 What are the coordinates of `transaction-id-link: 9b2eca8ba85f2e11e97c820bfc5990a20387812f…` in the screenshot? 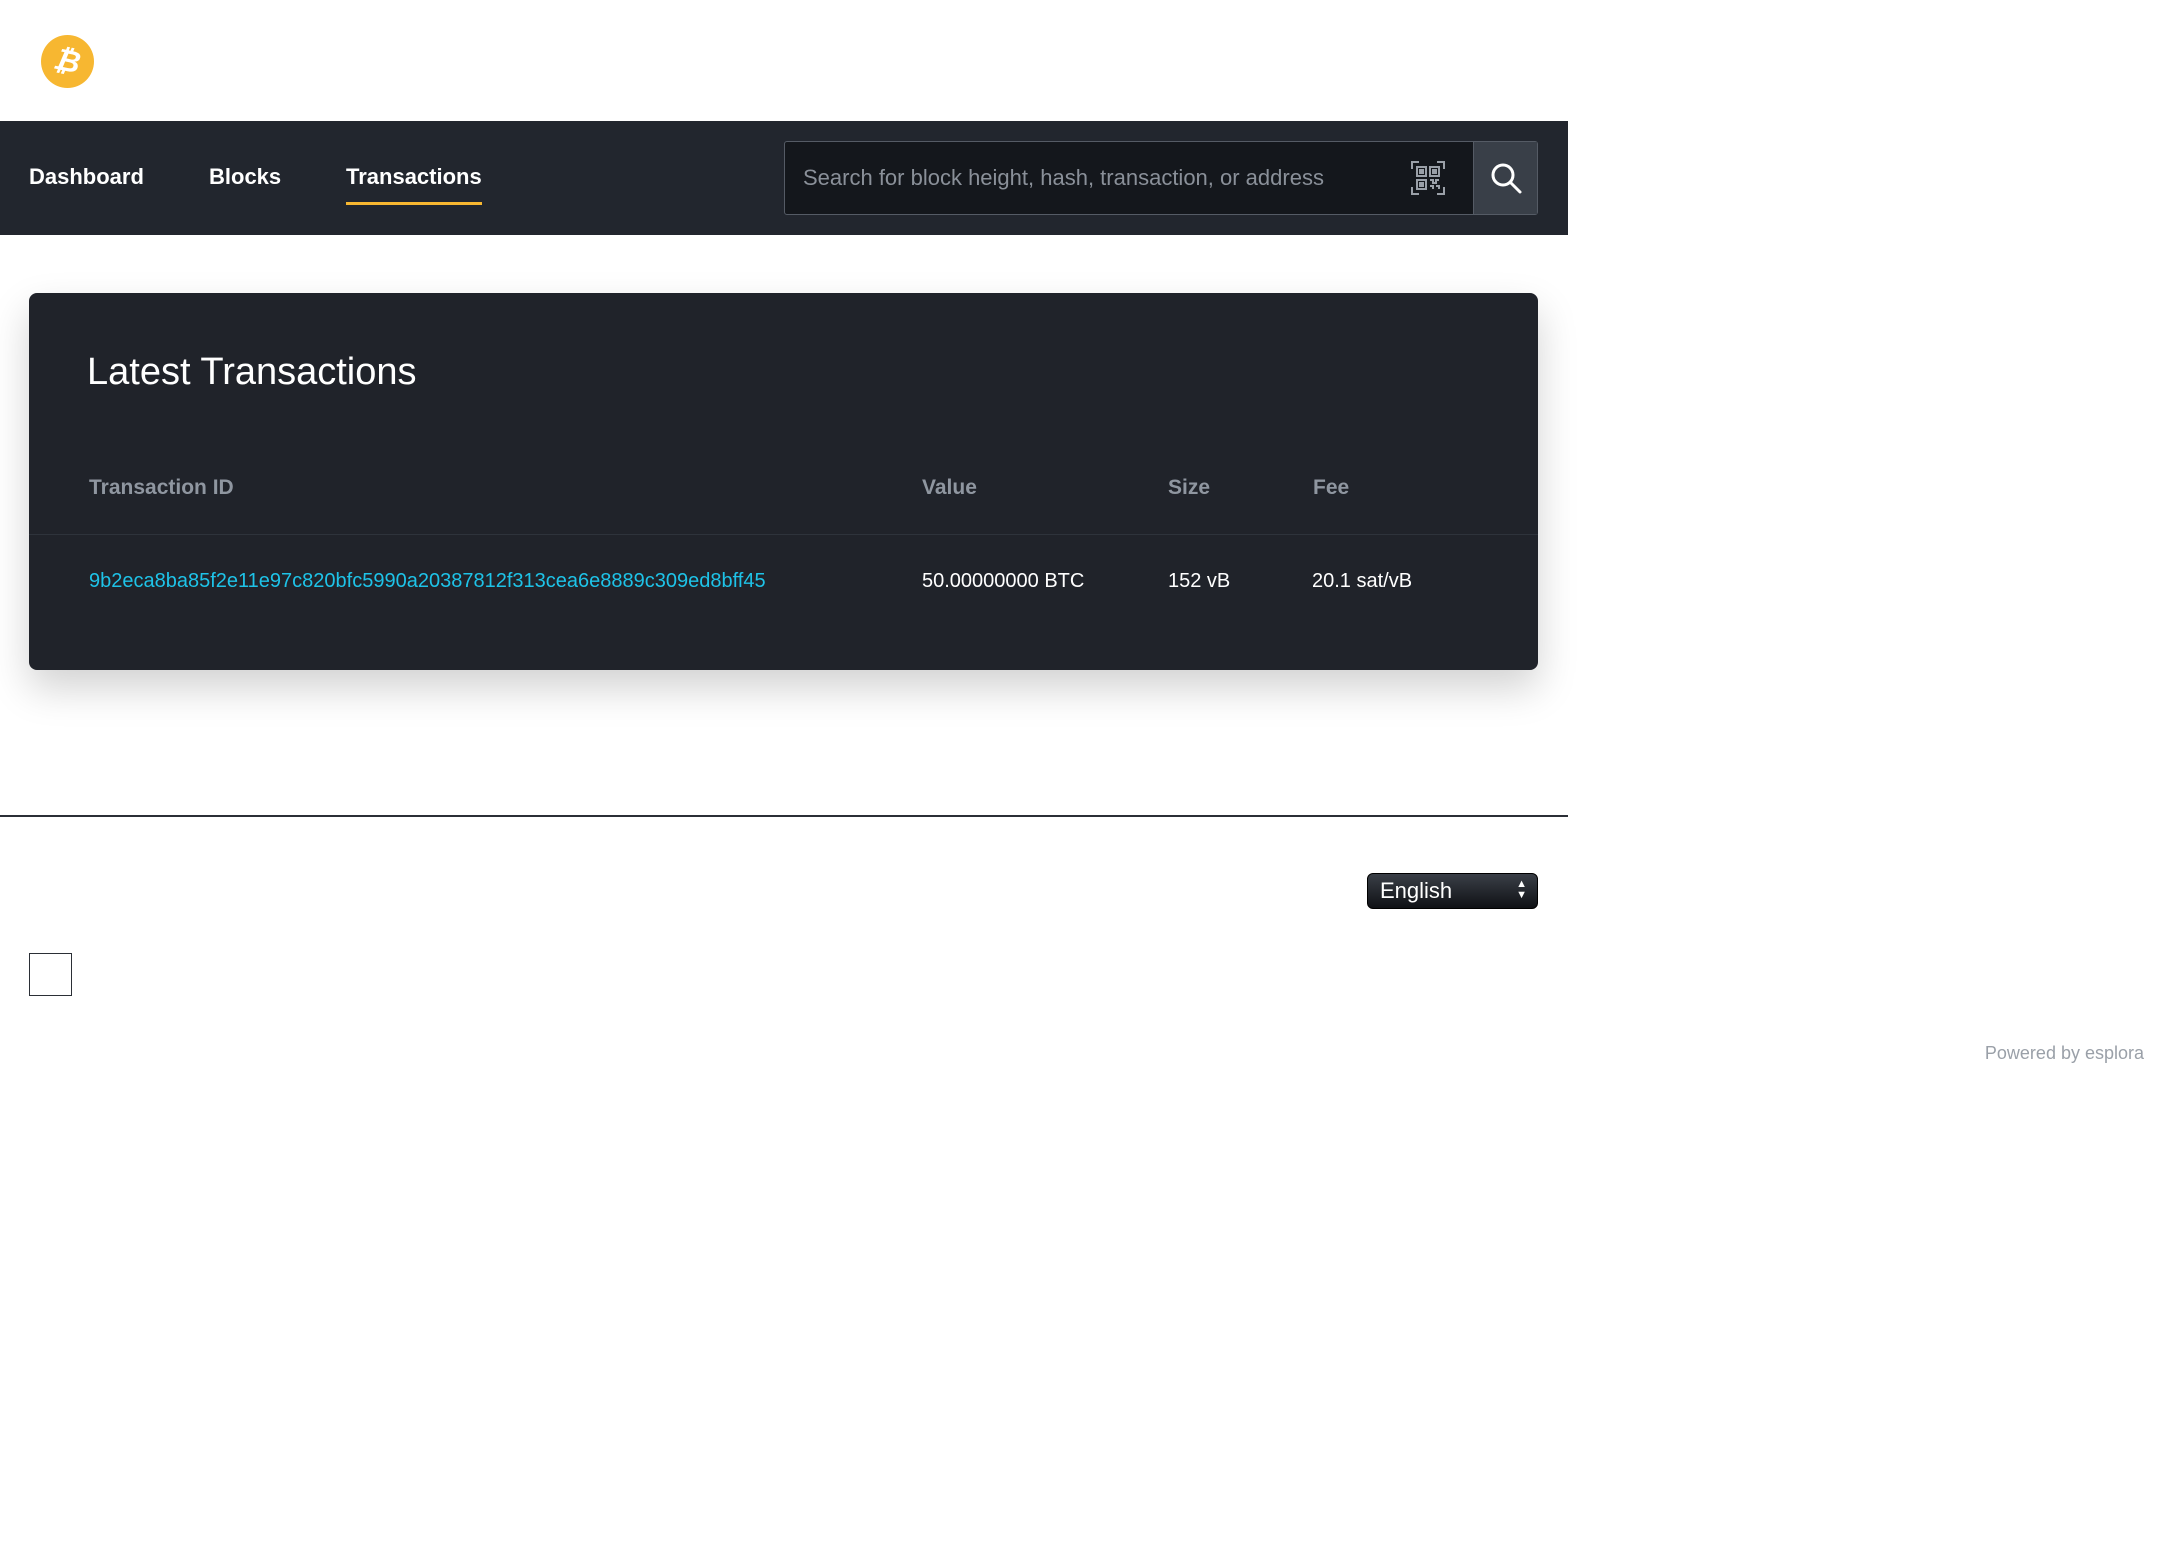 It's located at (427, 581).